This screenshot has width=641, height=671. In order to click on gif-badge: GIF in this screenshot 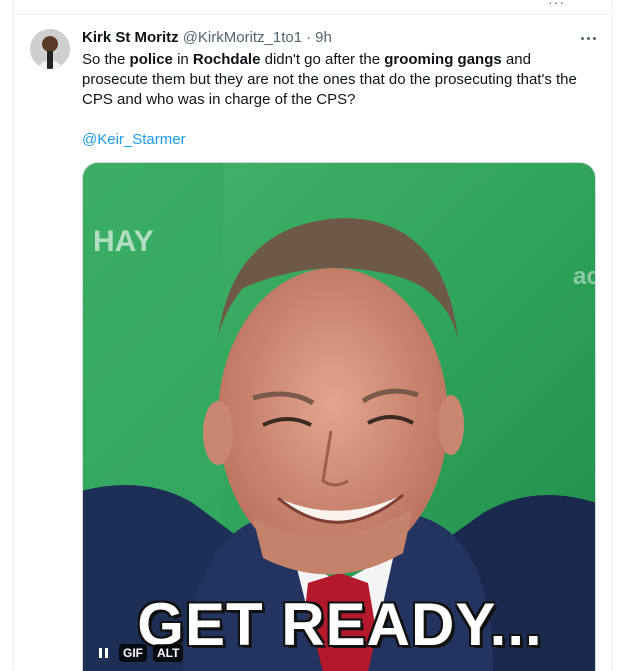, I will do `click(133, 653)`.